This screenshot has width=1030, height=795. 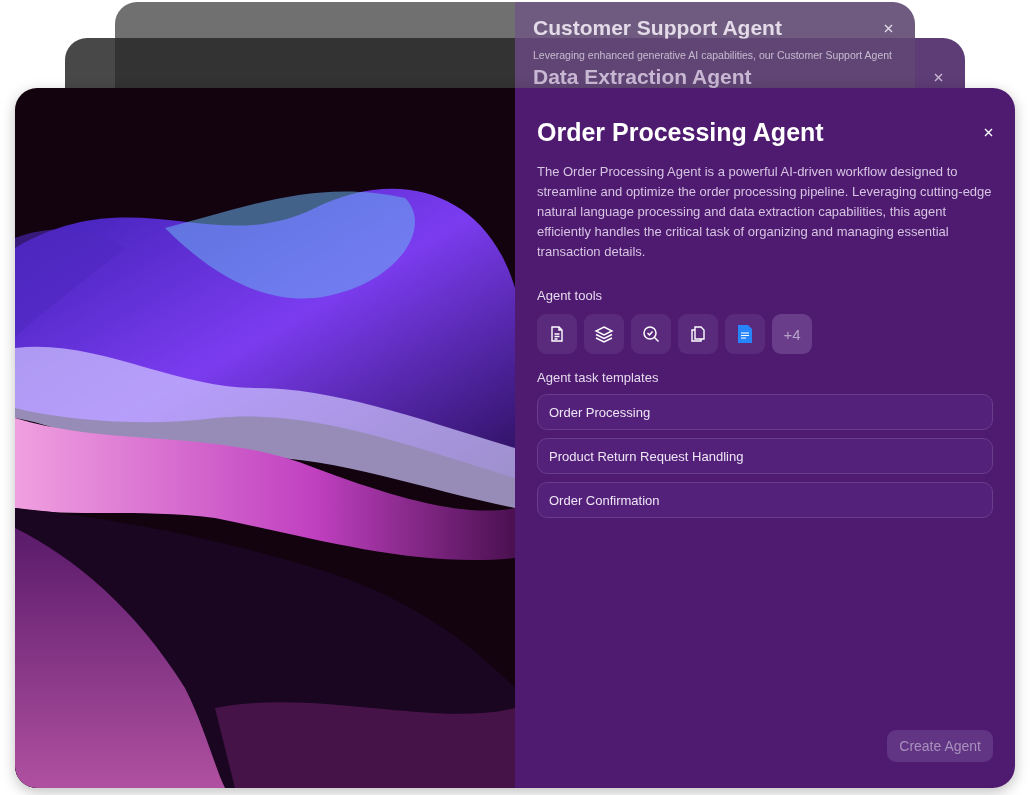 What do you see at coordinates (765, 212) in the screenshot?
I see `agent-description: The Order Processing Agent is a powerful AI-driven workflow designed to streamline and optimize the order processing pipeline. Leveraging cutting-edge natural language processing and data extraction capabilities, this agent efficiently handles the critical task of organizing and managing essential transaction details.` at bounding box center [765, 212].